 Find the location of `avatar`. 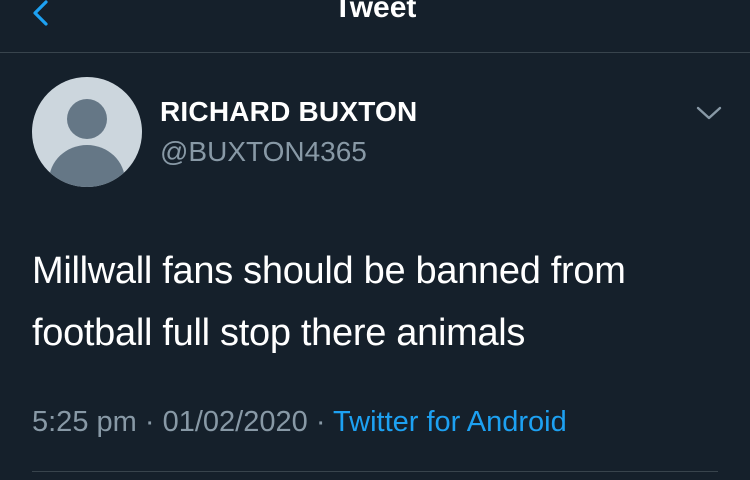

avatar is located at coordinates (87, 132).